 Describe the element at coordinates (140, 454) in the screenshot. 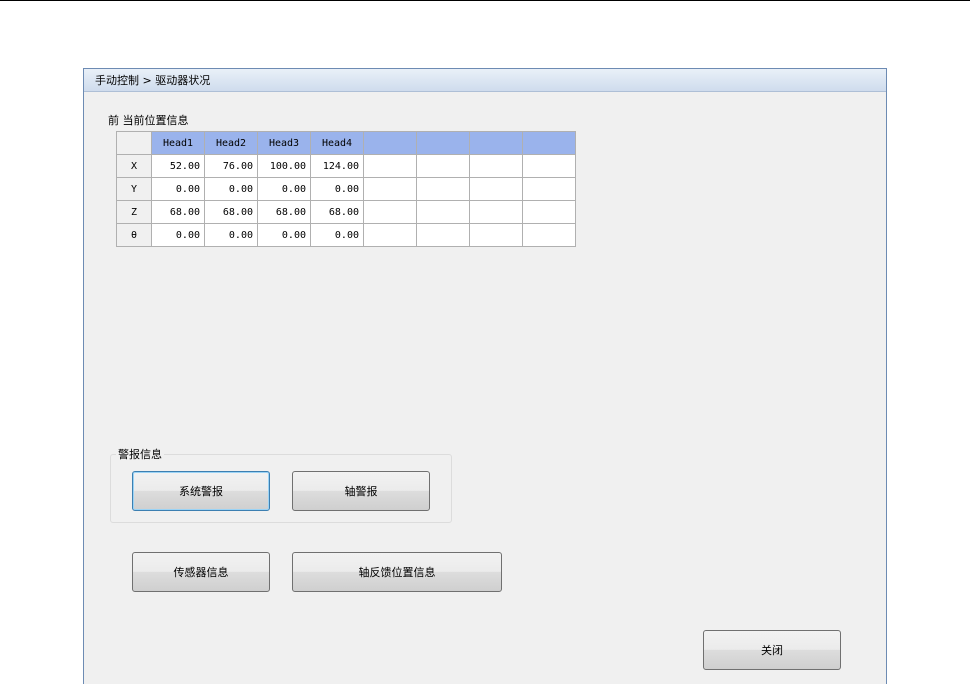

I see `alarm-section-label: 警报信息` at that location.